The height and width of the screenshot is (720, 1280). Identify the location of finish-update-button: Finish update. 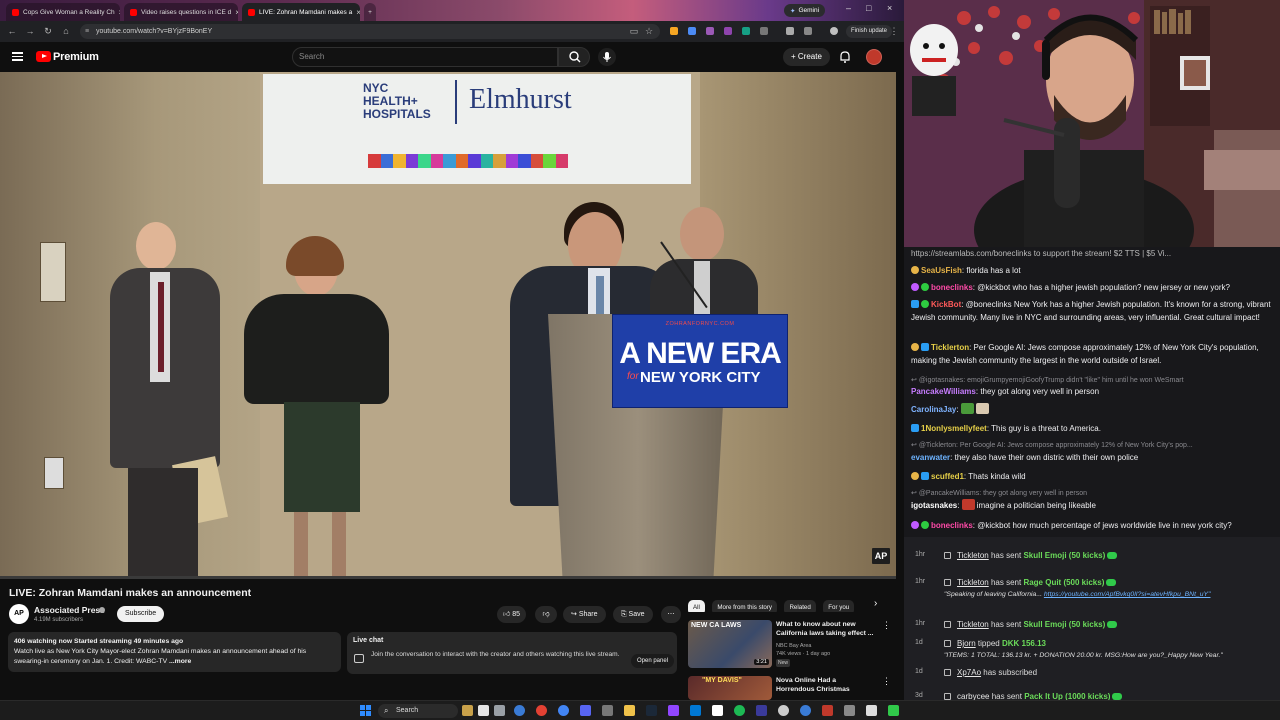
(869, 31).